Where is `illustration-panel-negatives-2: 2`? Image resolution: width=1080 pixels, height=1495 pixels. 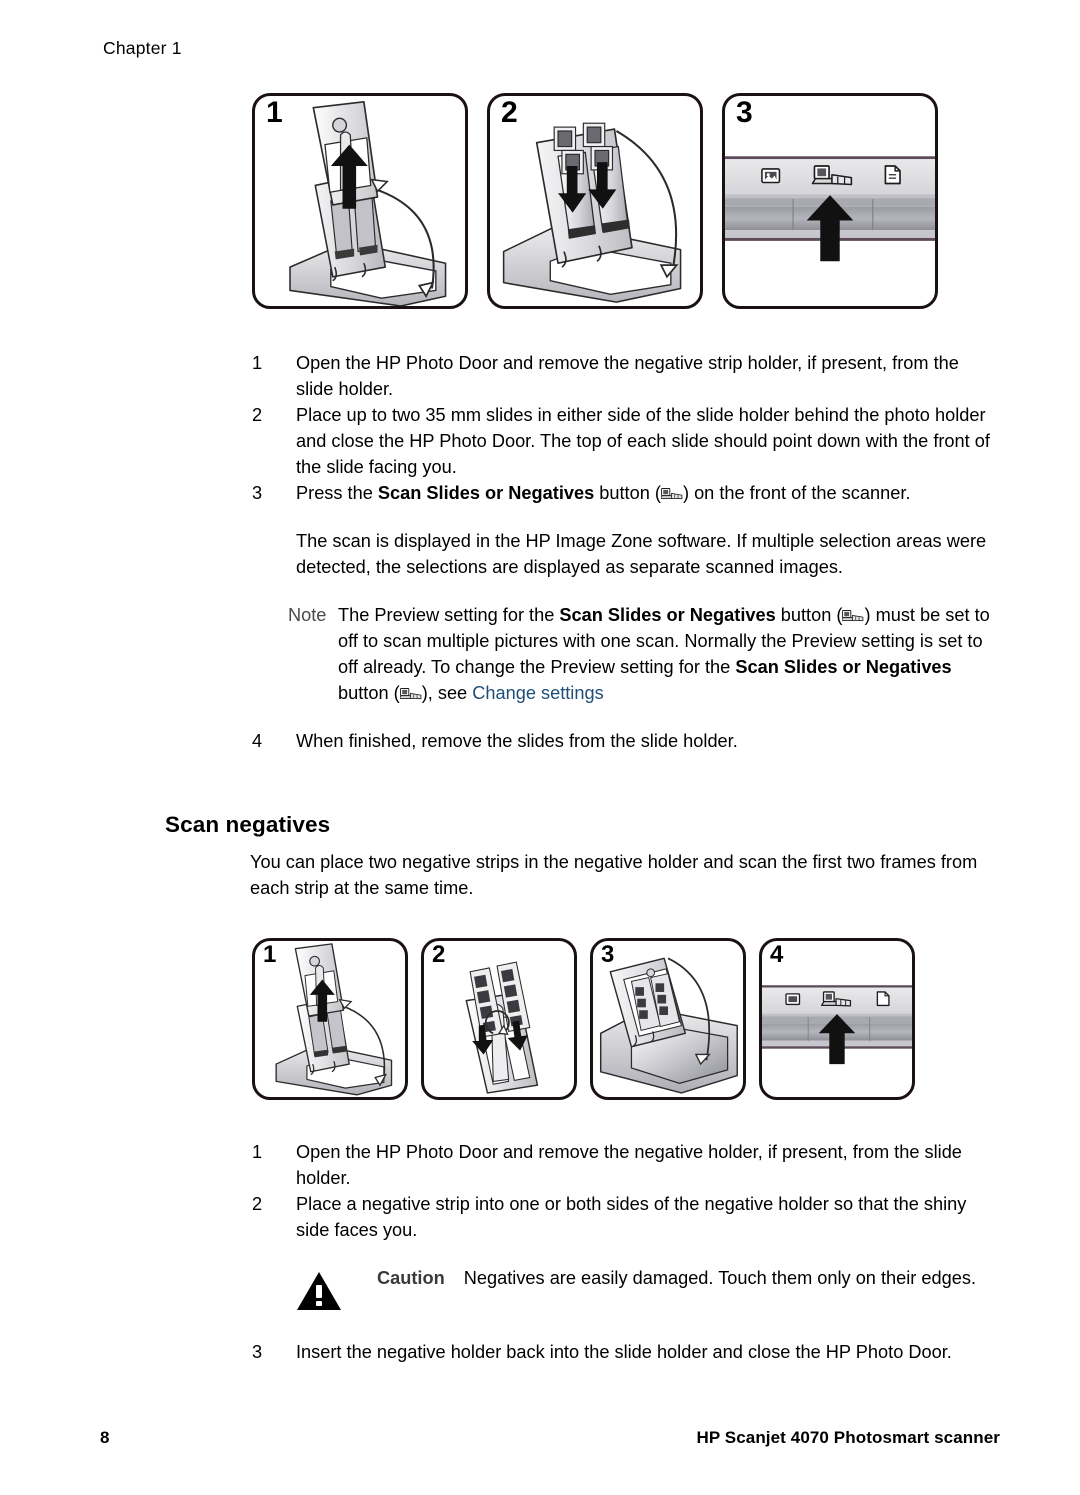 illustration-panel-negatives-2: 2 is located at coordinates (499, 1019).